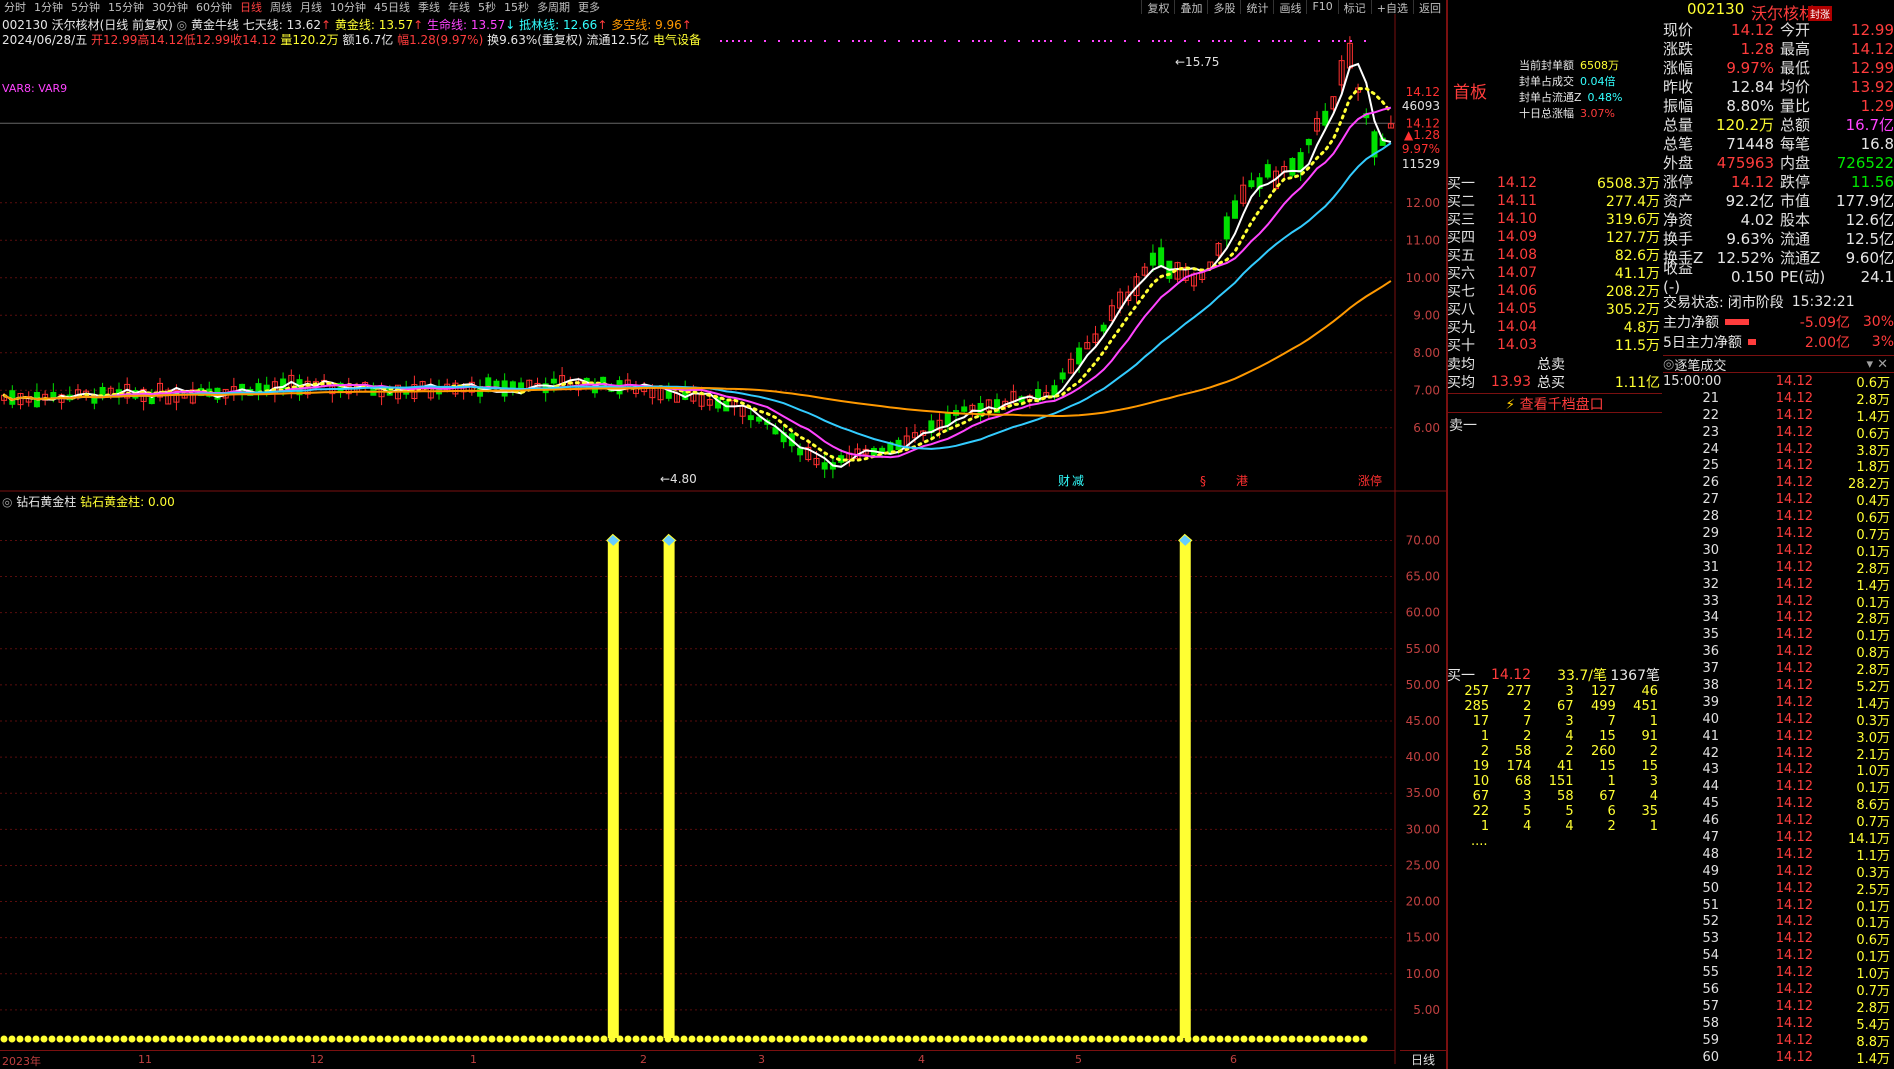  Describe the element at coordinates (1391, 7) in the screenshot. I see `toolbar-action: +自选` at that location.